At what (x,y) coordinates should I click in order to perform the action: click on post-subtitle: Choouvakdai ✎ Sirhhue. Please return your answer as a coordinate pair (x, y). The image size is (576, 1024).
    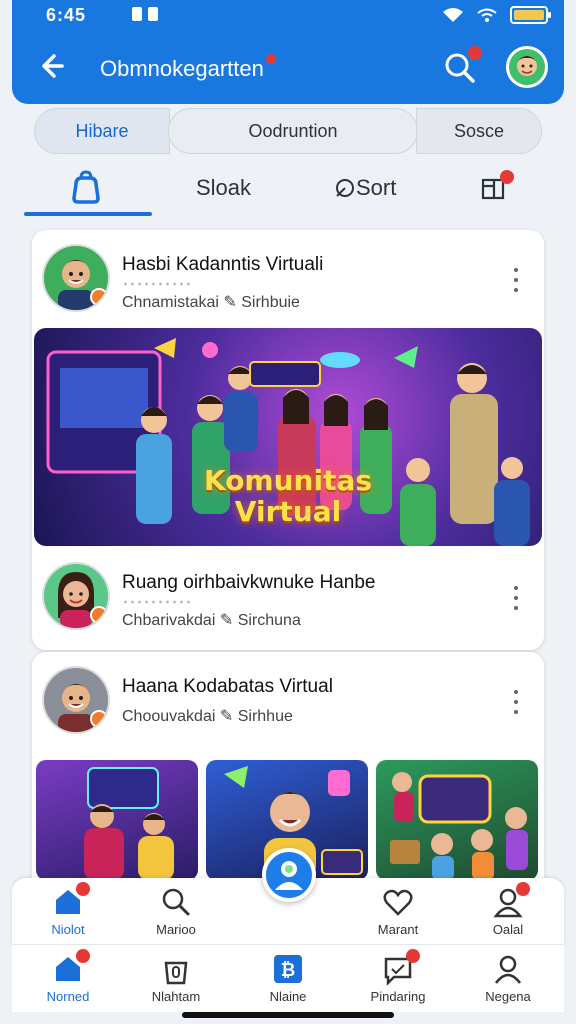
    Looking at the image, I should click on (207, 716).